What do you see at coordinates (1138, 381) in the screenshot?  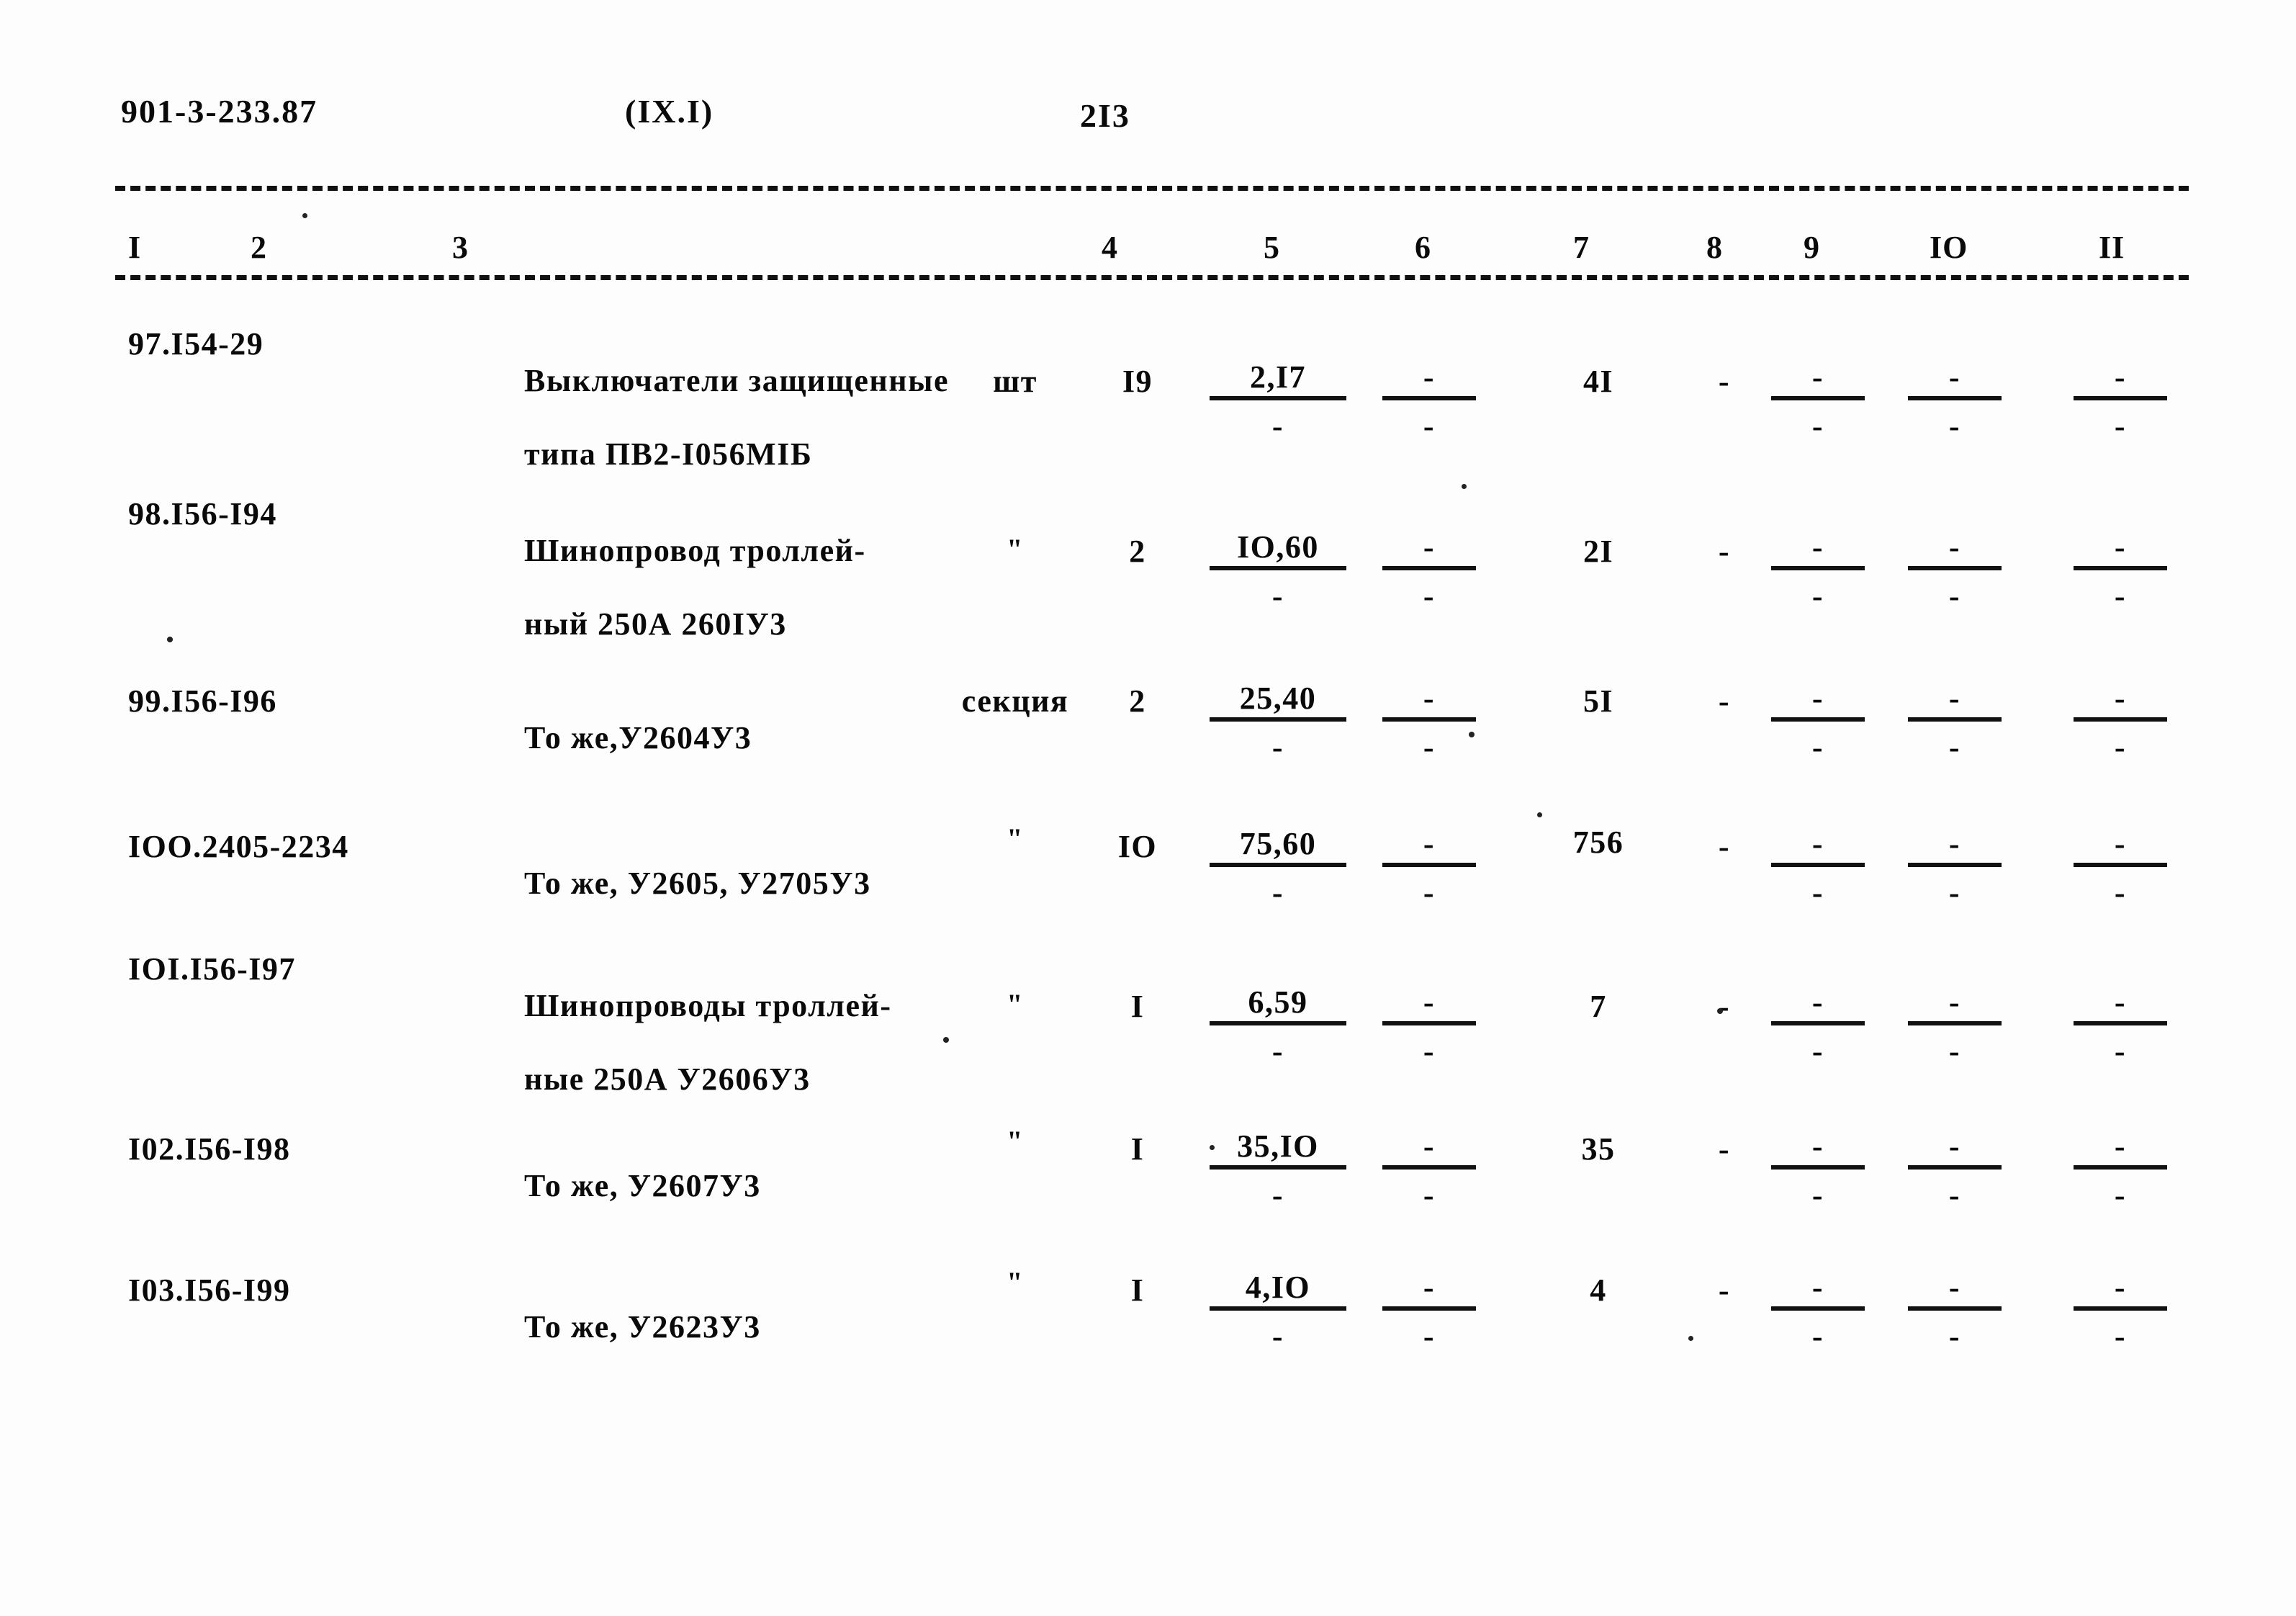 I see `row-quantity: I9` at bounding box center [1138, 381].